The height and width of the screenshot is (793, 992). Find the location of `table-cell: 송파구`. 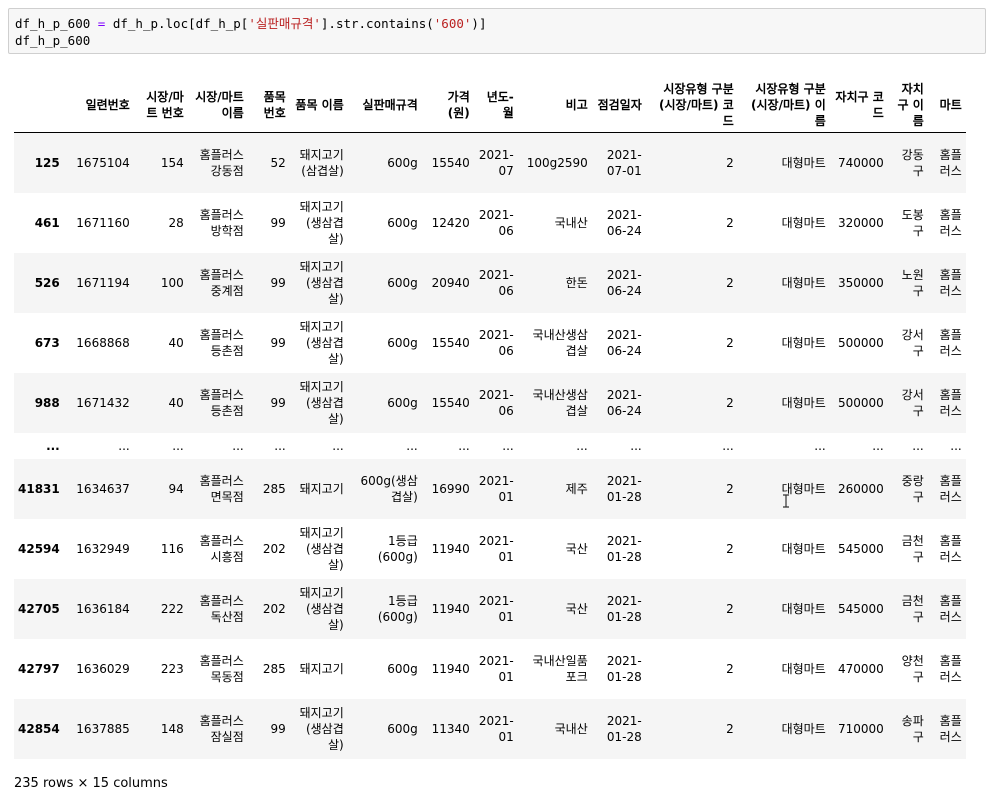

table-cell: 송파구 is located at coordinates (912, 728).